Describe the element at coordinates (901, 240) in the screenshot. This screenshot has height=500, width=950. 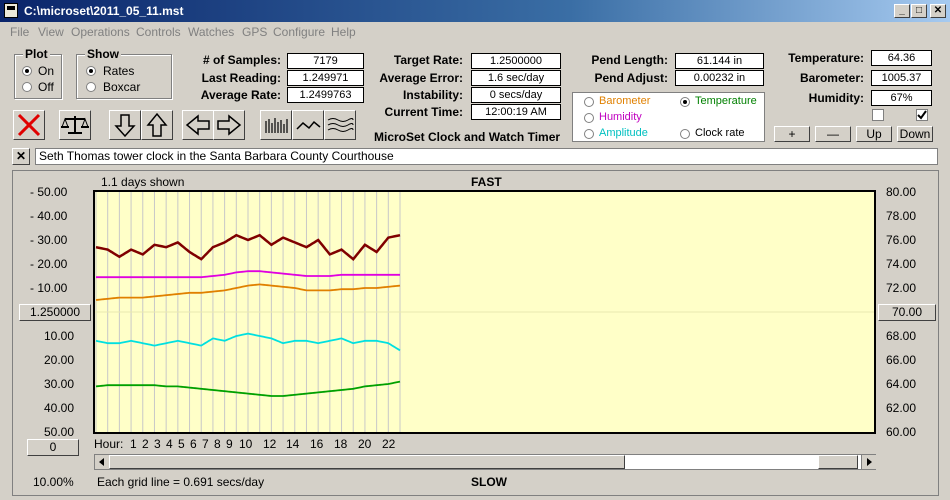
I see `right-tick-label: 76.00` at that location.